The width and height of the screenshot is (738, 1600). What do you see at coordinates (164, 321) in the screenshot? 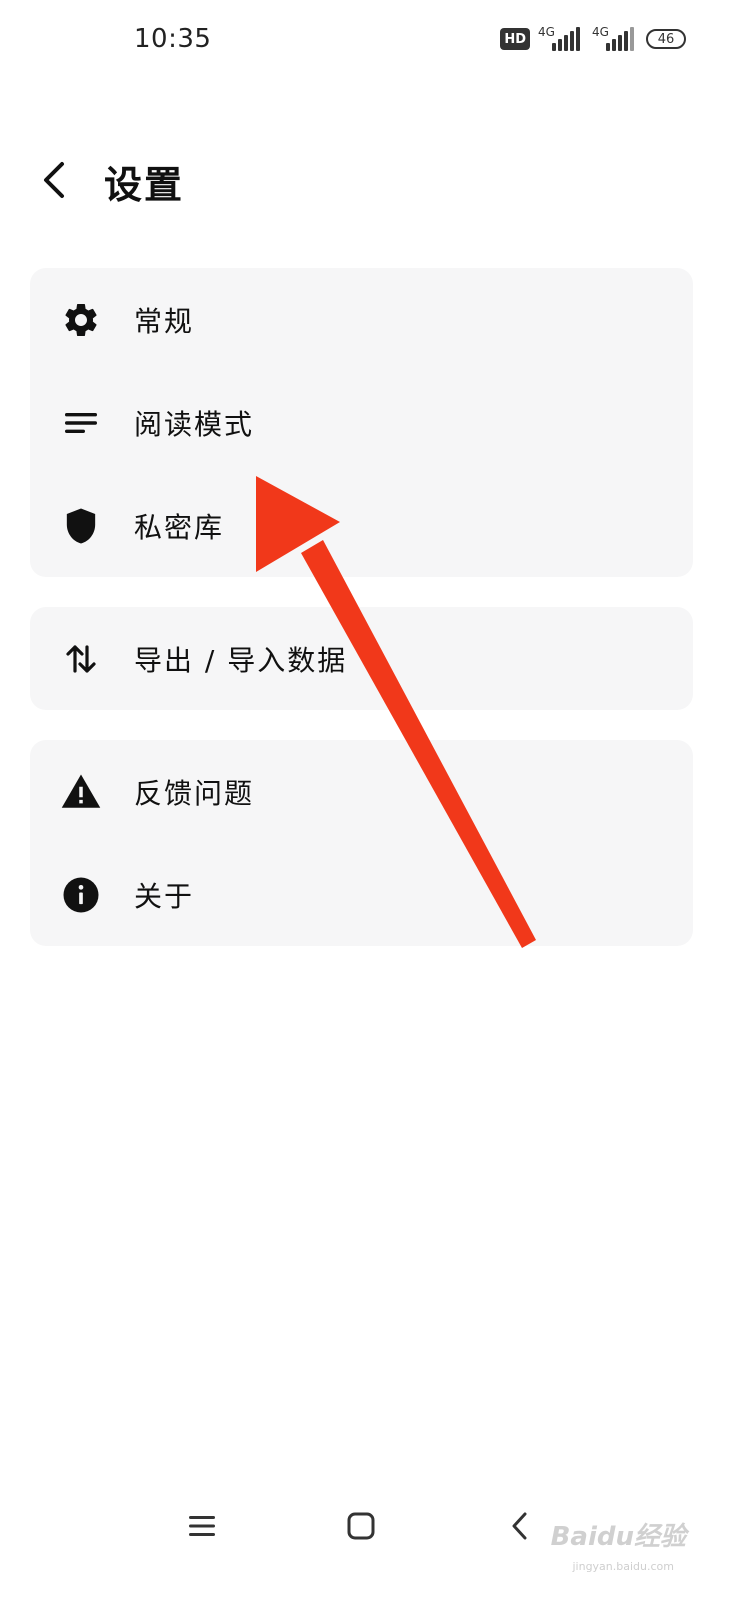
I see `settings-item-label: 常规` at bounding box center [164, 321].